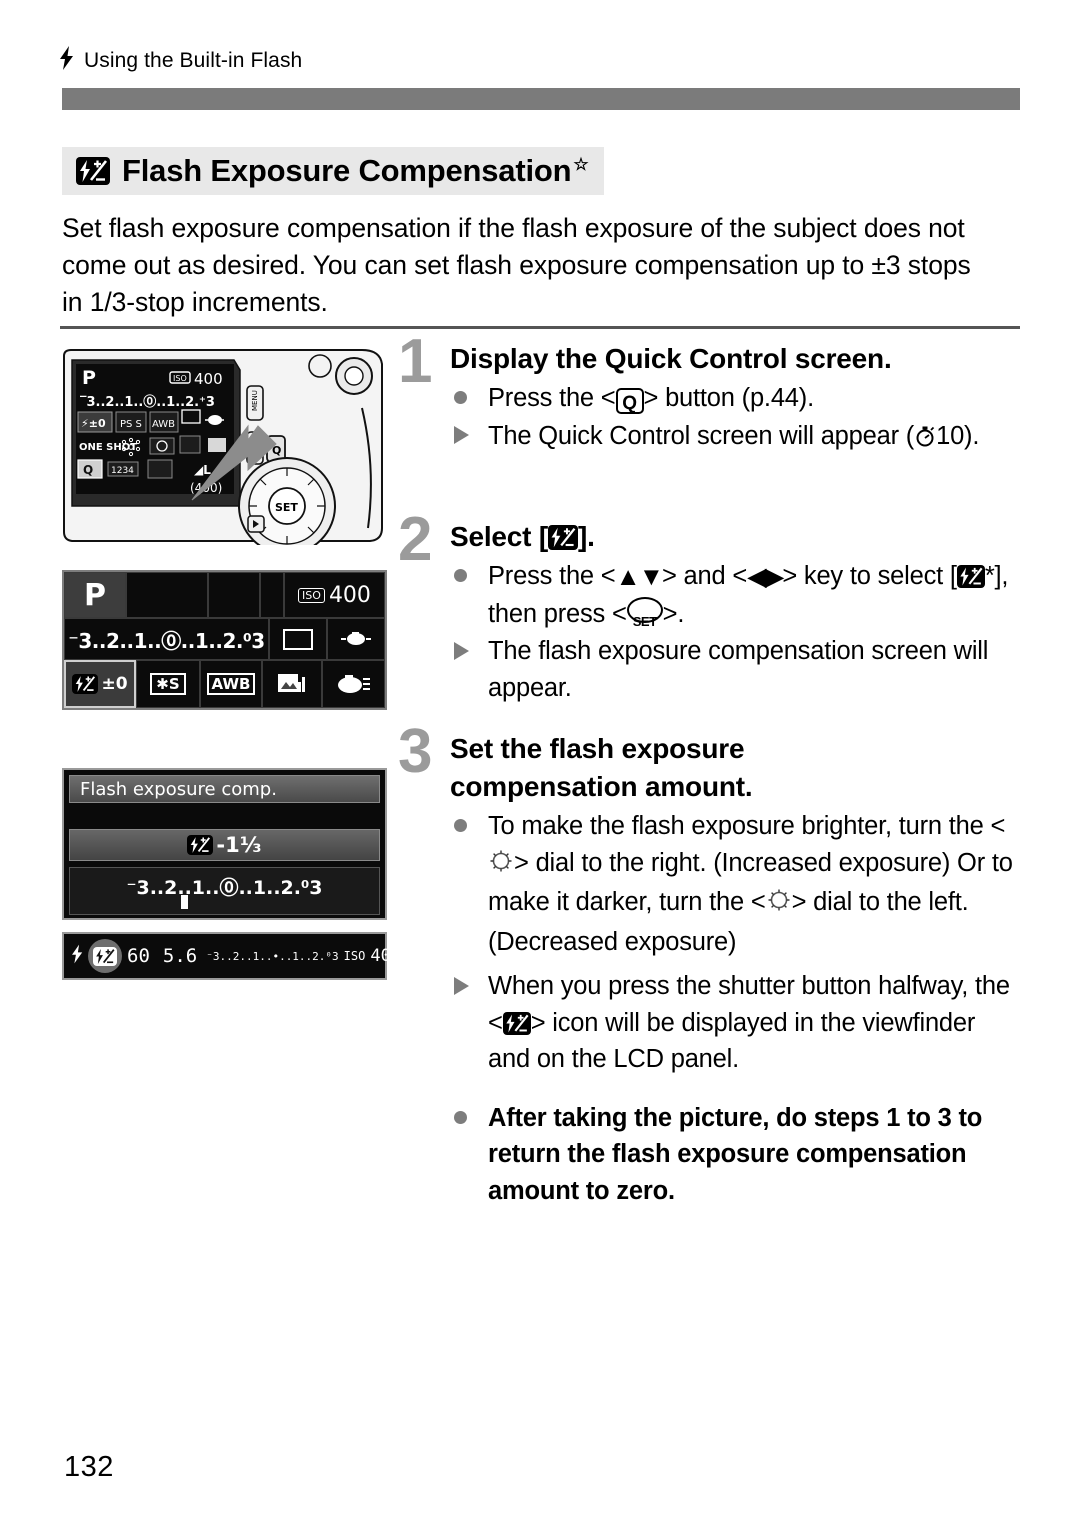  What do you see at coordinates (224, 789) in the screenshot?
I see `fec-screen-title: Flash exposure comp.` at bounding box center [224, 789].